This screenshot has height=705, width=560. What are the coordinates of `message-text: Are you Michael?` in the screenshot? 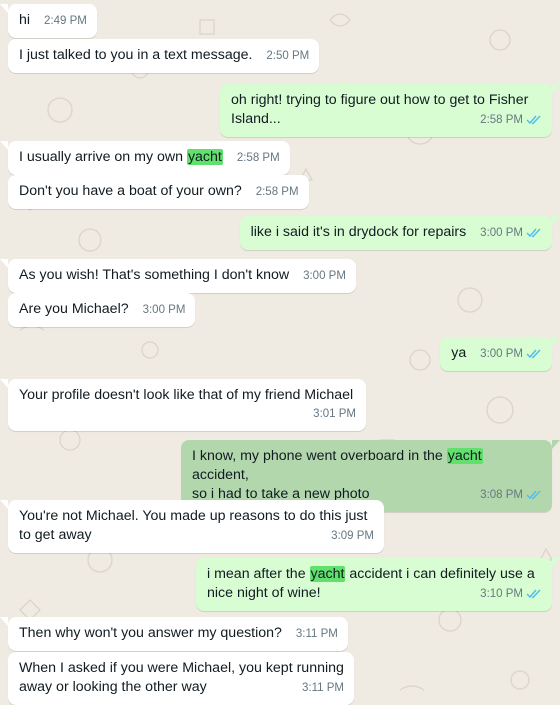 It's located at (74, 309).